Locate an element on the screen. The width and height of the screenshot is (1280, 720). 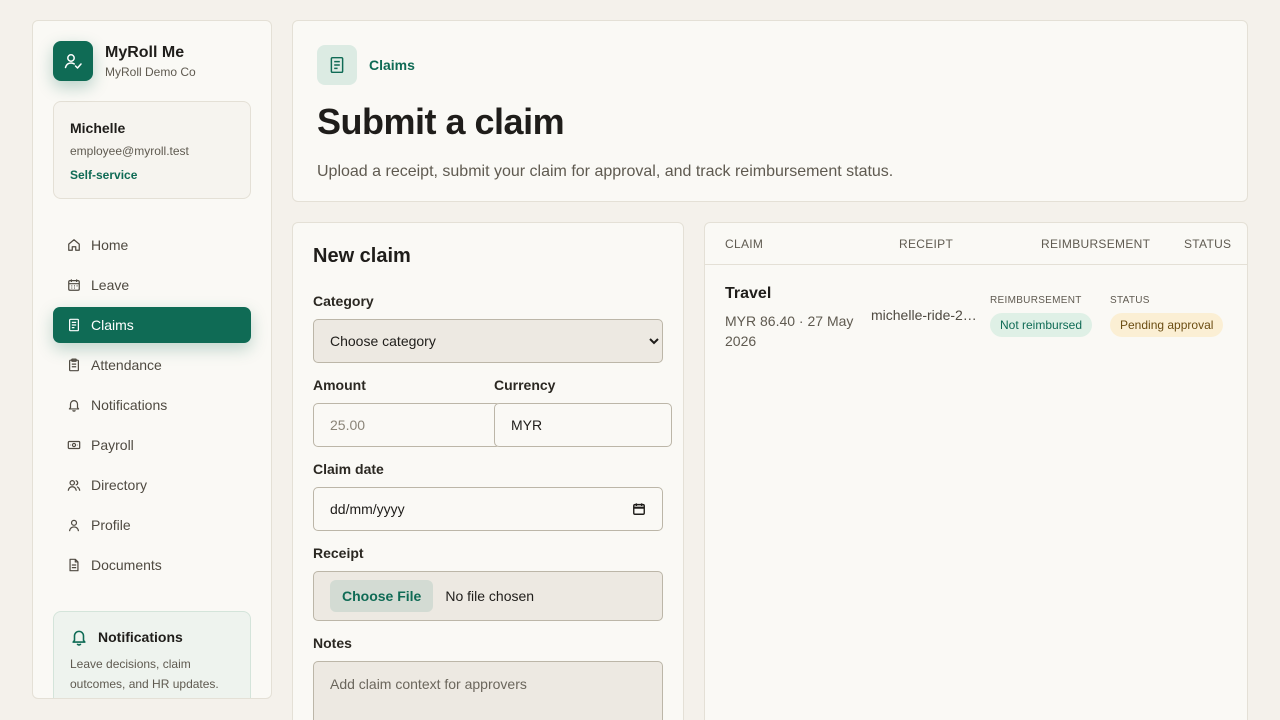
status-badge: Pending approval is located at coordinates (1167, 325).